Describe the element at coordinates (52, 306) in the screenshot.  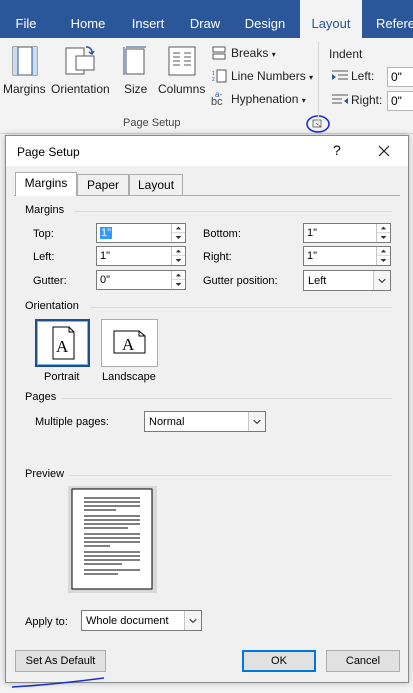
I see `orientation-section-title: Orientation` at that location.